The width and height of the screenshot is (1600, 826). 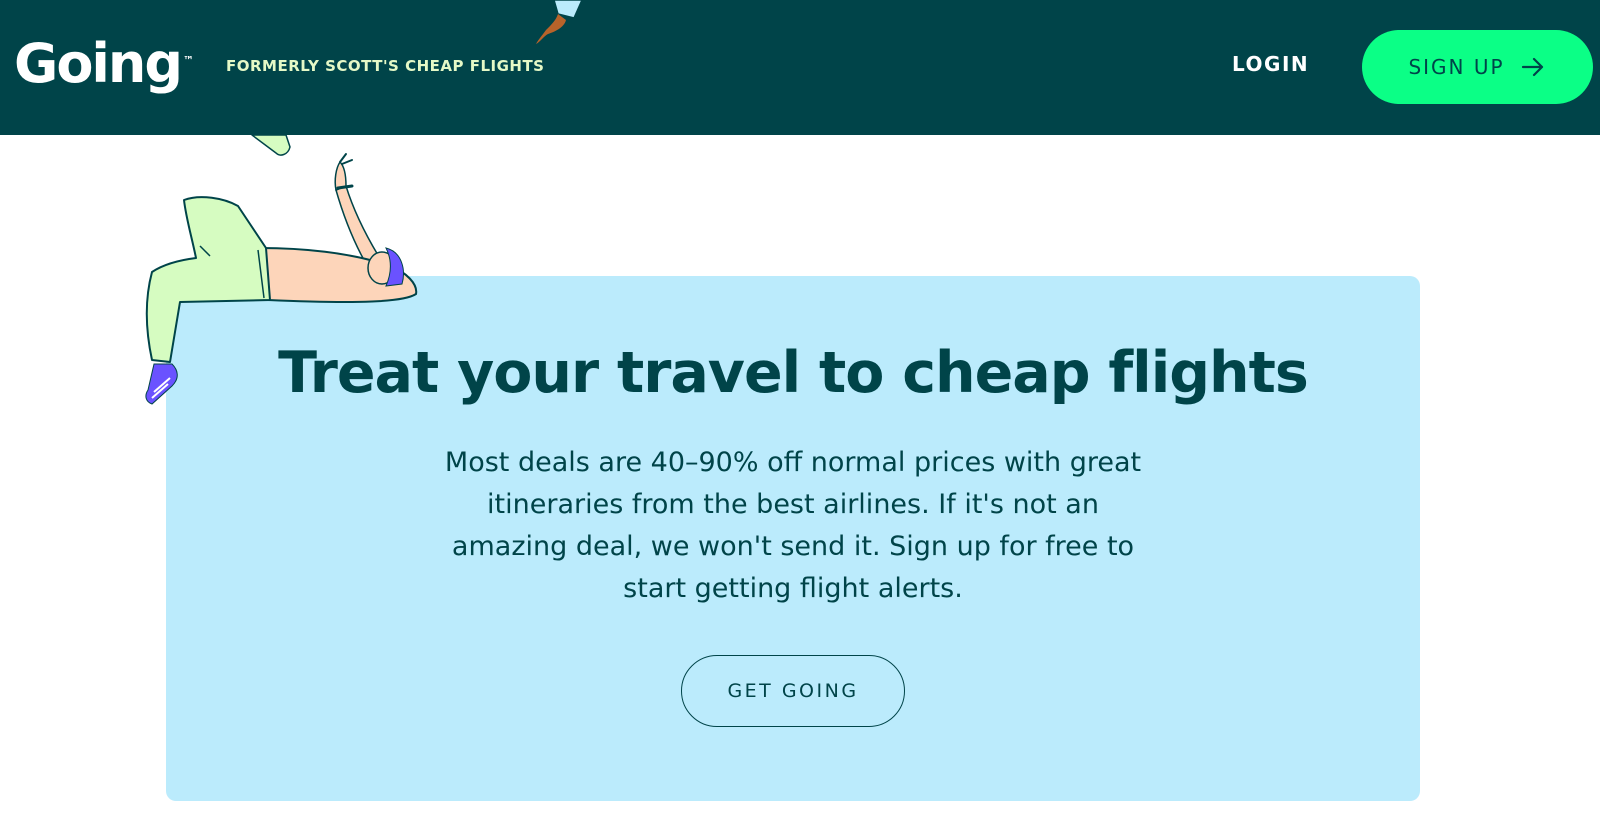 I want to click on hero-headline: Treat your travel to cheap flights, so click(x=793, y=373).